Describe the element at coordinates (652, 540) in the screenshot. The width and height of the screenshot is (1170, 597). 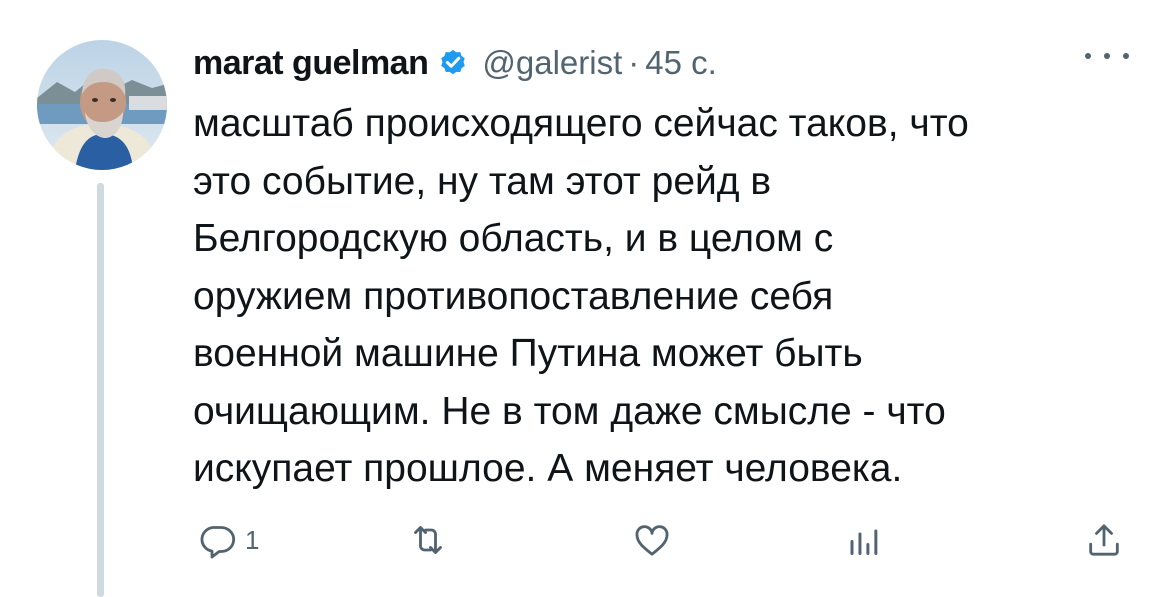
I see `heart-icon` at that location.